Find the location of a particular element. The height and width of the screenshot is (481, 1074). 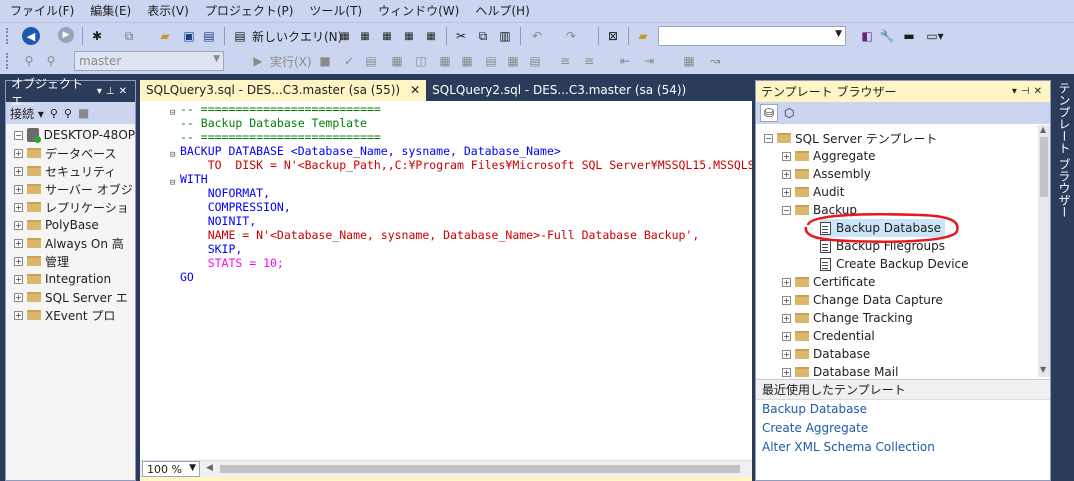

tree-folder-aggregate: + Aggregate is located at coordinates (829, 156).